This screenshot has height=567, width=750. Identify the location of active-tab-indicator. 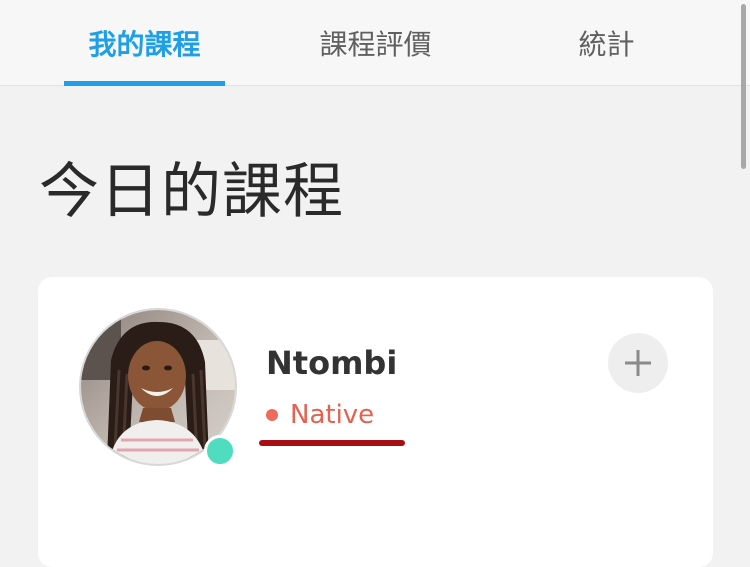
(144, 83).